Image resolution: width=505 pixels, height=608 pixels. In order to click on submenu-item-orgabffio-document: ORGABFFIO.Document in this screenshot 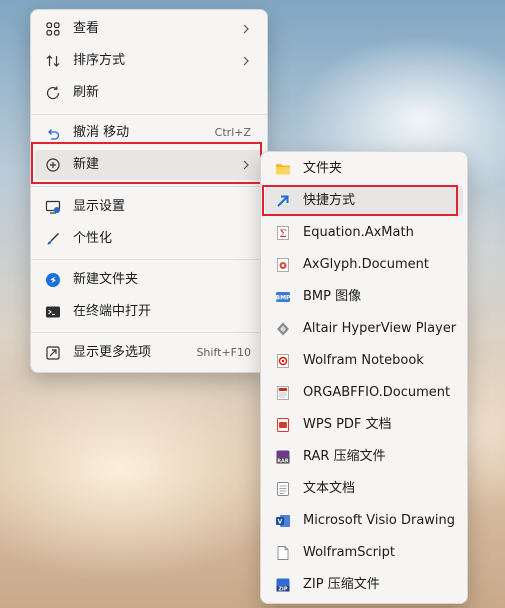, I will do `click(364, 393)`.